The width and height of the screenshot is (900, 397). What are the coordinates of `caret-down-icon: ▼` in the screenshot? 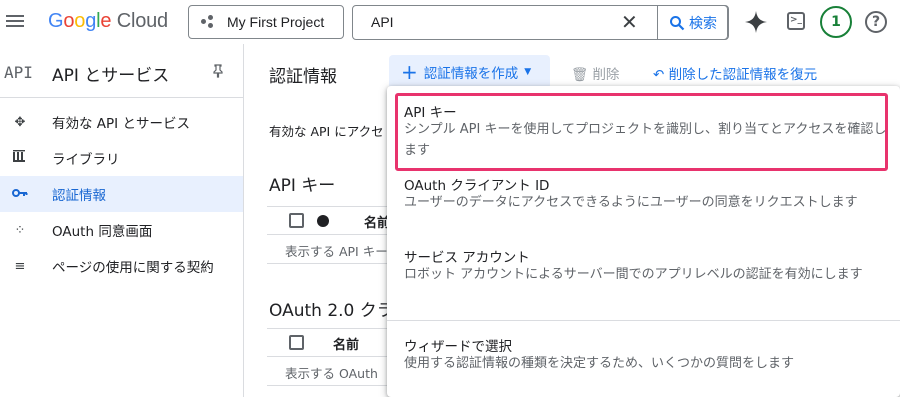 It's located at (528, 72).